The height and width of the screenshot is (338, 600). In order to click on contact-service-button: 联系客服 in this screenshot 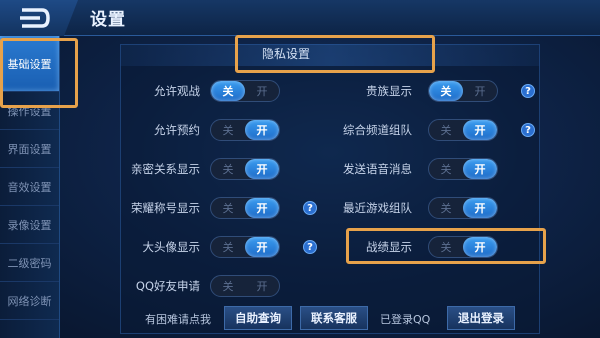, I will do `click(334, 318)`.